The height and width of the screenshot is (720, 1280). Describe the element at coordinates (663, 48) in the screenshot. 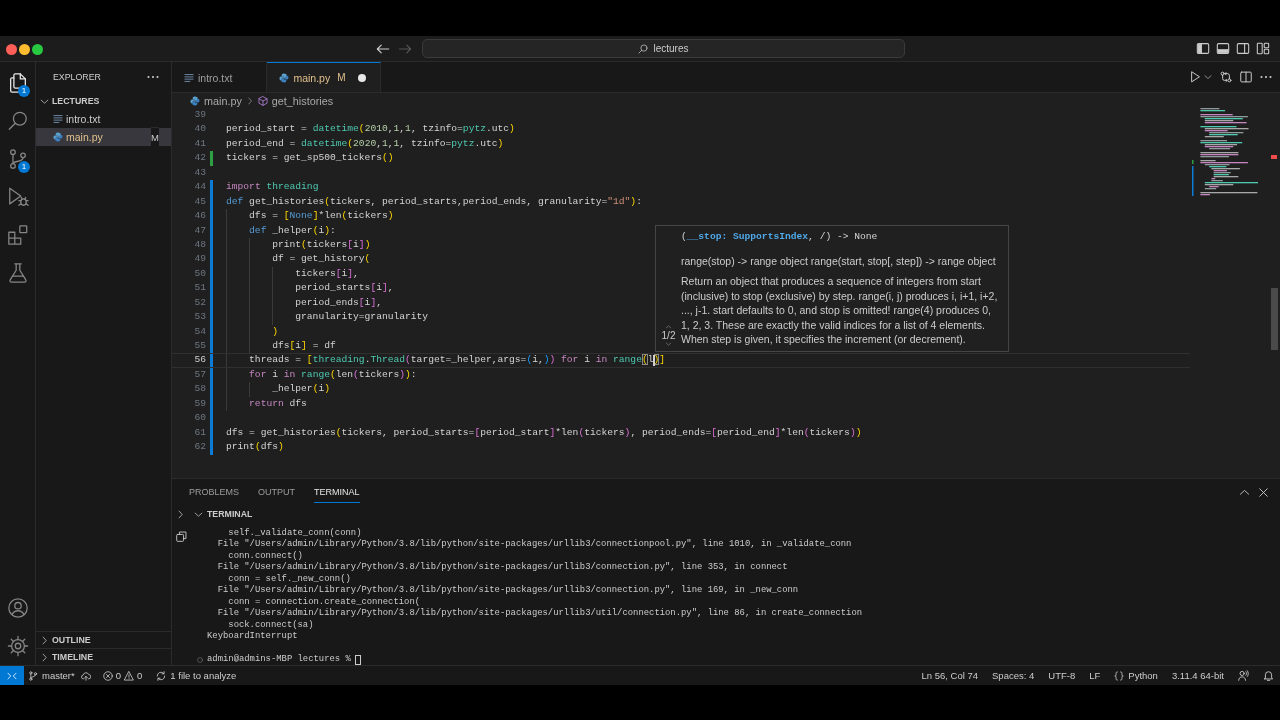

I see `search-field: lectures` at that location.